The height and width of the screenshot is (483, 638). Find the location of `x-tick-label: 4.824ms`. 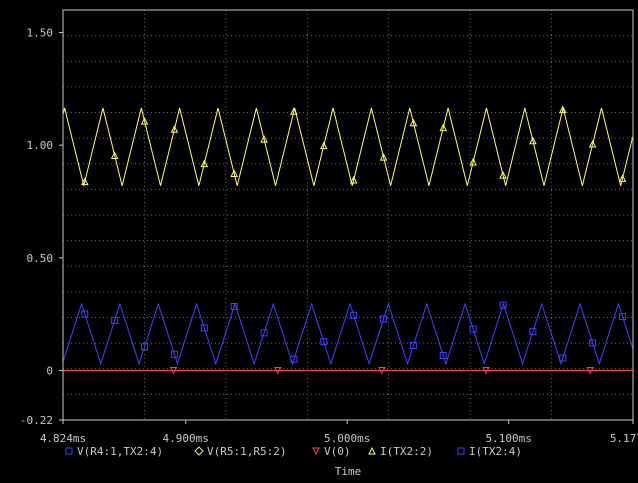

x-tick-label: 4.824ms is located at coordinates (63, 438).